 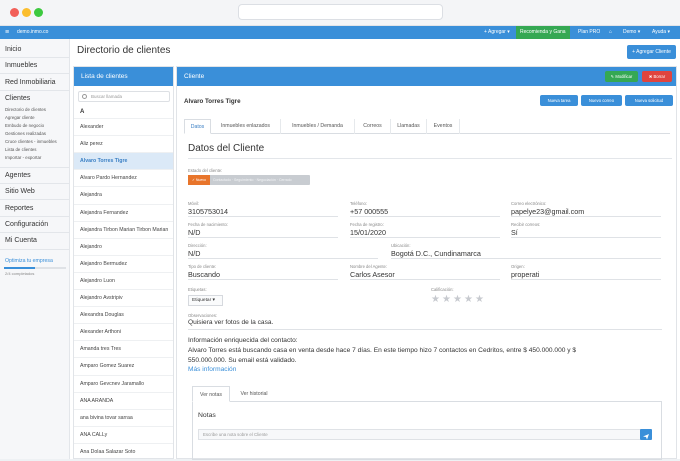 What do you see at coordinates (23, 157) in the screenshot?
I see `sidebar-sub-importar: Importar - exportar` at bounding box center [23, 157].